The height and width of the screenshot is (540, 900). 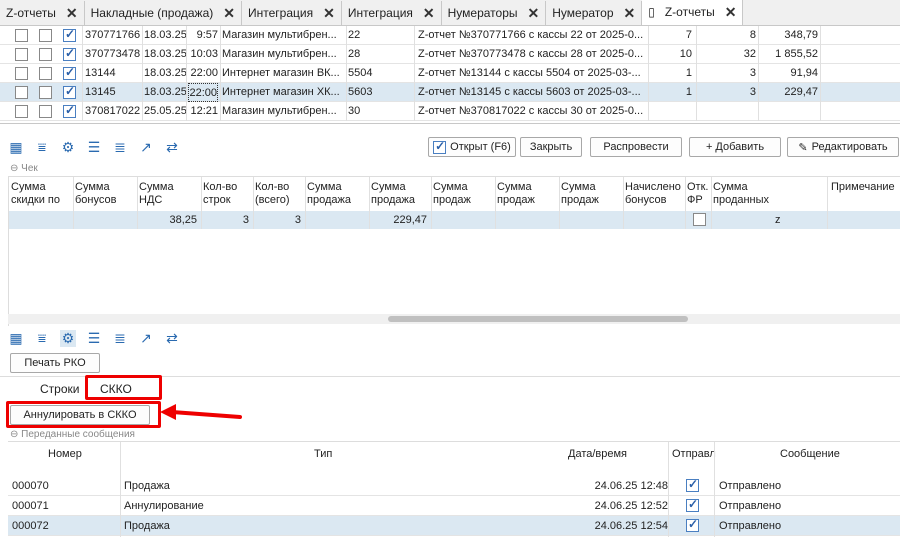 I want to click on col-header-type: Тип, so click(x=323, y=454).